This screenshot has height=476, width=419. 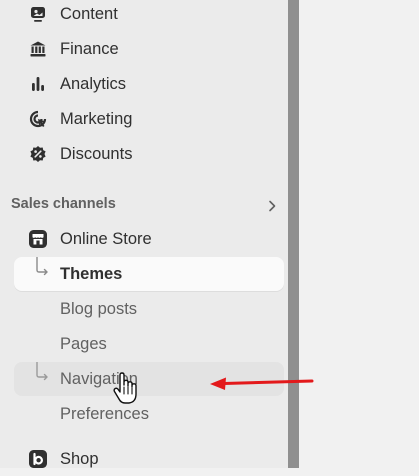 I want to click on sales-channels-header: Sales channels, so click(x=147, y=206).